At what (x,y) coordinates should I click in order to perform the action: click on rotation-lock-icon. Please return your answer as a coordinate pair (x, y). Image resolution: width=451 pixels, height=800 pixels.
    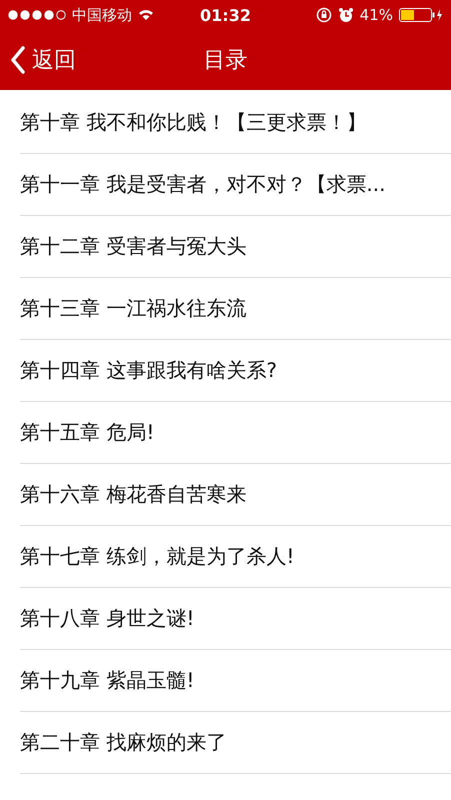
    Looking at the image, I should click on (324, 15).